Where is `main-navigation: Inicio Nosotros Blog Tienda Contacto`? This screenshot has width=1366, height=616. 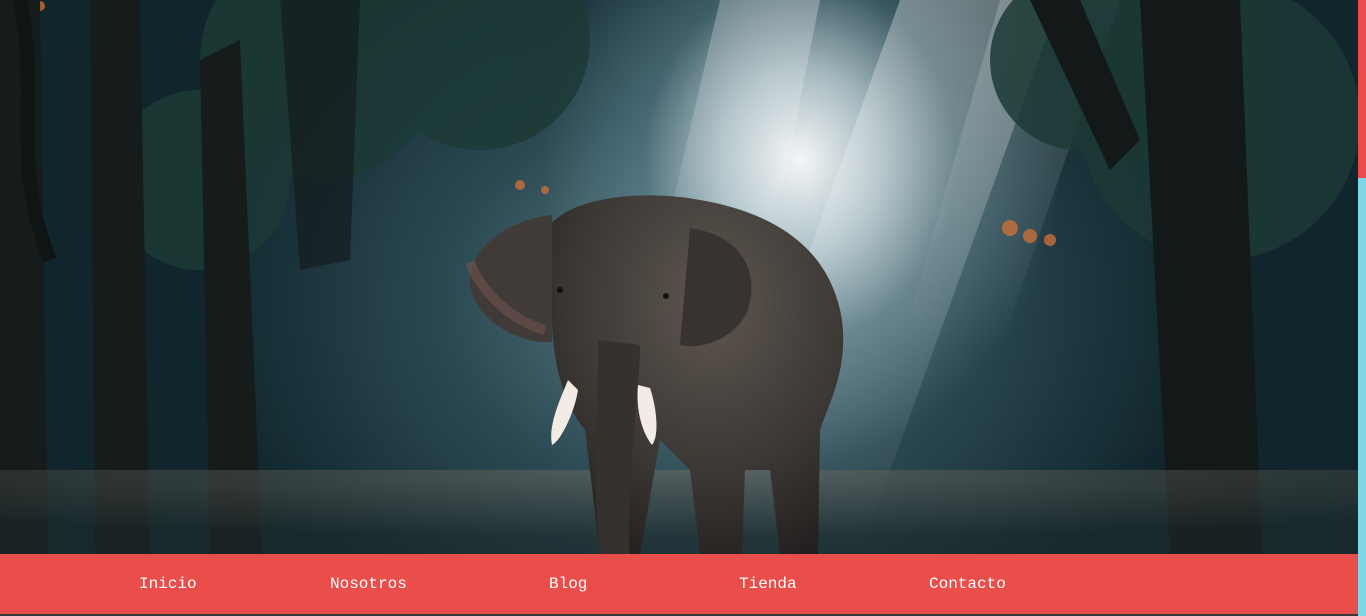
main-navigation: Inicio Nosotros Blog Tienda Contacto is located at coordinates (679, 584).